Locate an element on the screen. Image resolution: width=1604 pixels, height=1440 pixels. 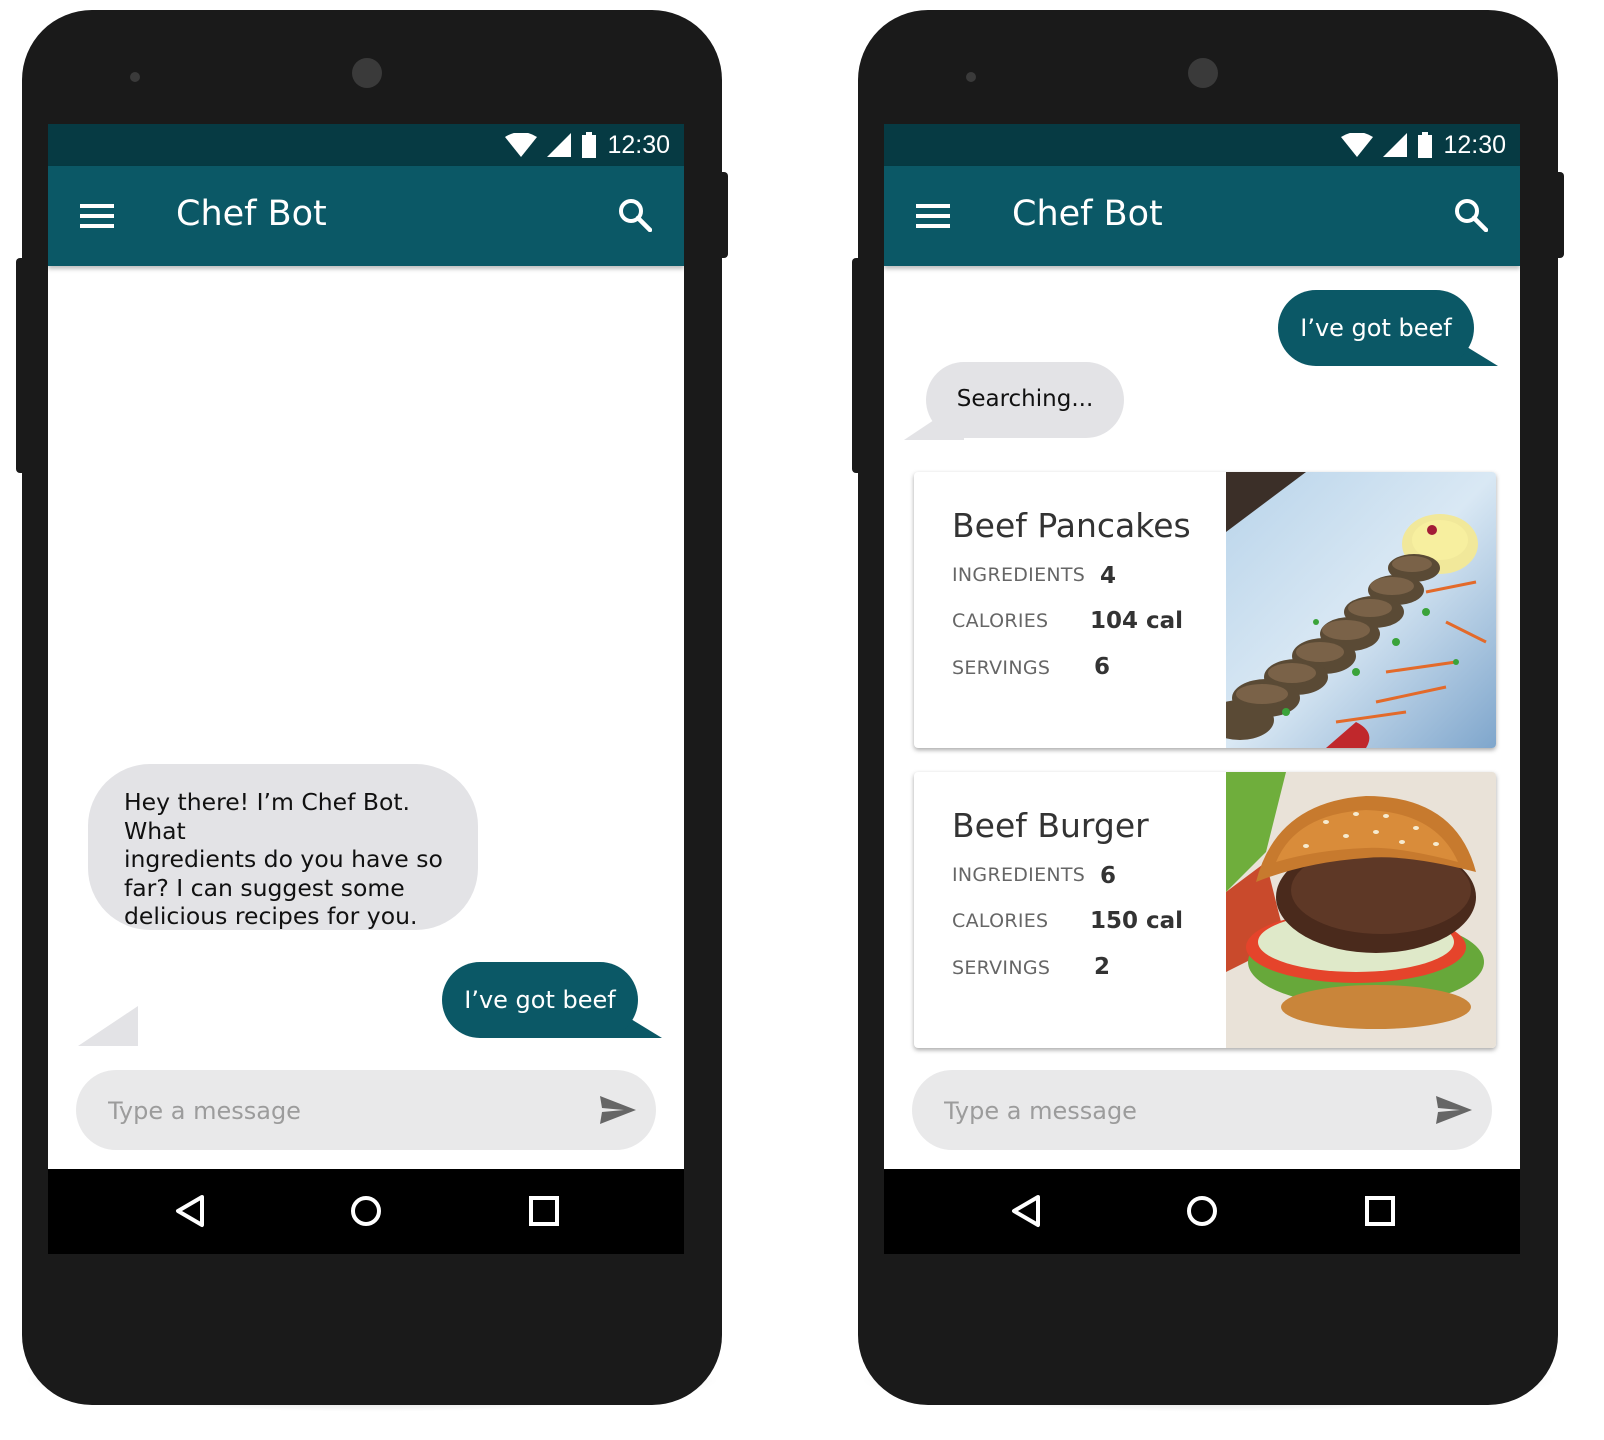
ingredients-value: 6 is located at coordinates (1108, 876).